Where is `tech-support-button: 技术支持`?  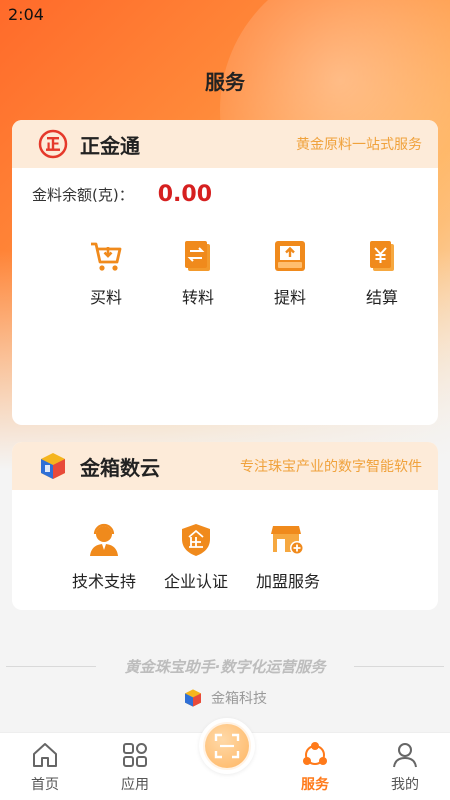
tech-support-button: 技术支持 is located at coordinates (104, 556).